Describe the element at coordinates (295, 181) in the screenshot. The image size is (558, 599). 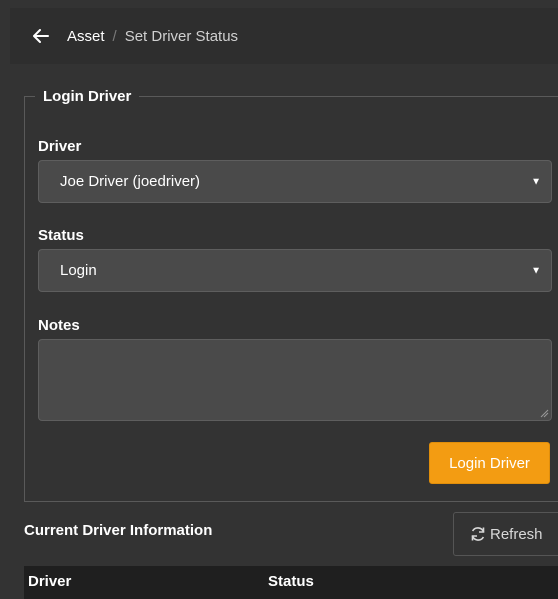
I see `driver-select: Joe Driver (joedriver) ▼` at that location.